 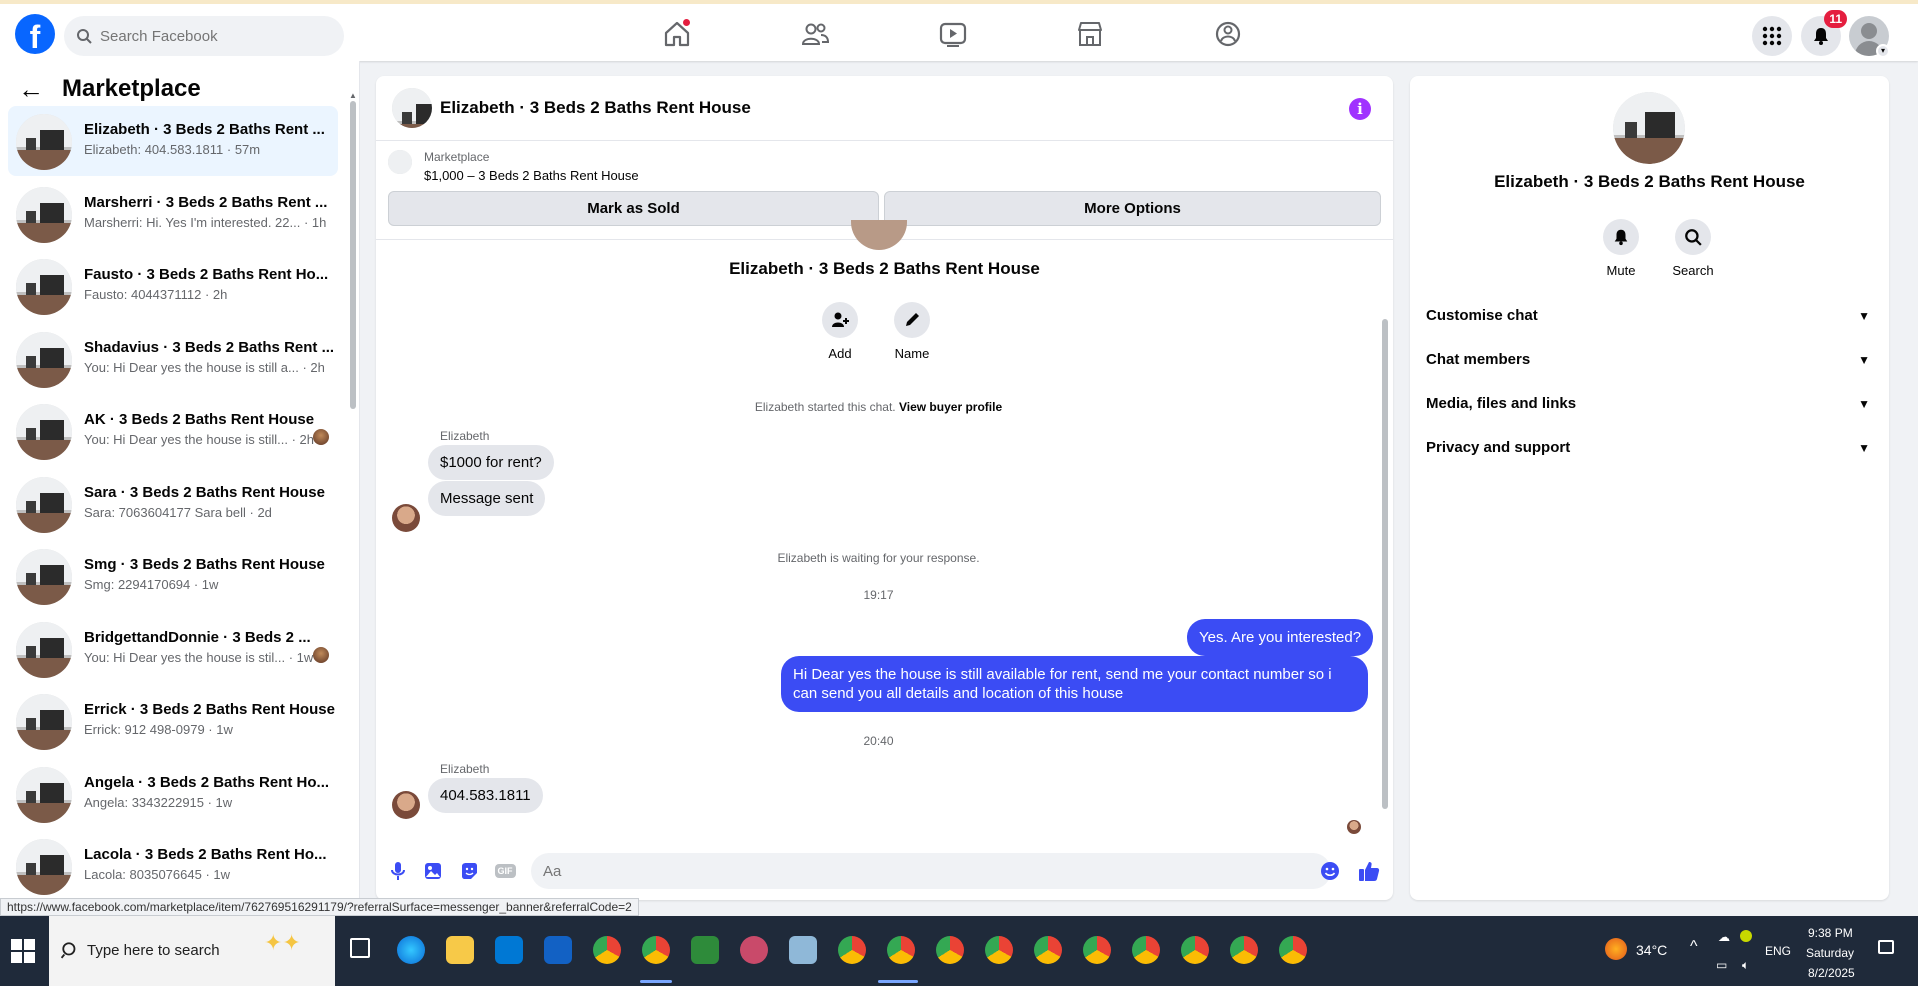 What do you see at coordinates (840, 331) in the screenshot?
I see `add-member-button: Add` at bounding box center [840, 331].